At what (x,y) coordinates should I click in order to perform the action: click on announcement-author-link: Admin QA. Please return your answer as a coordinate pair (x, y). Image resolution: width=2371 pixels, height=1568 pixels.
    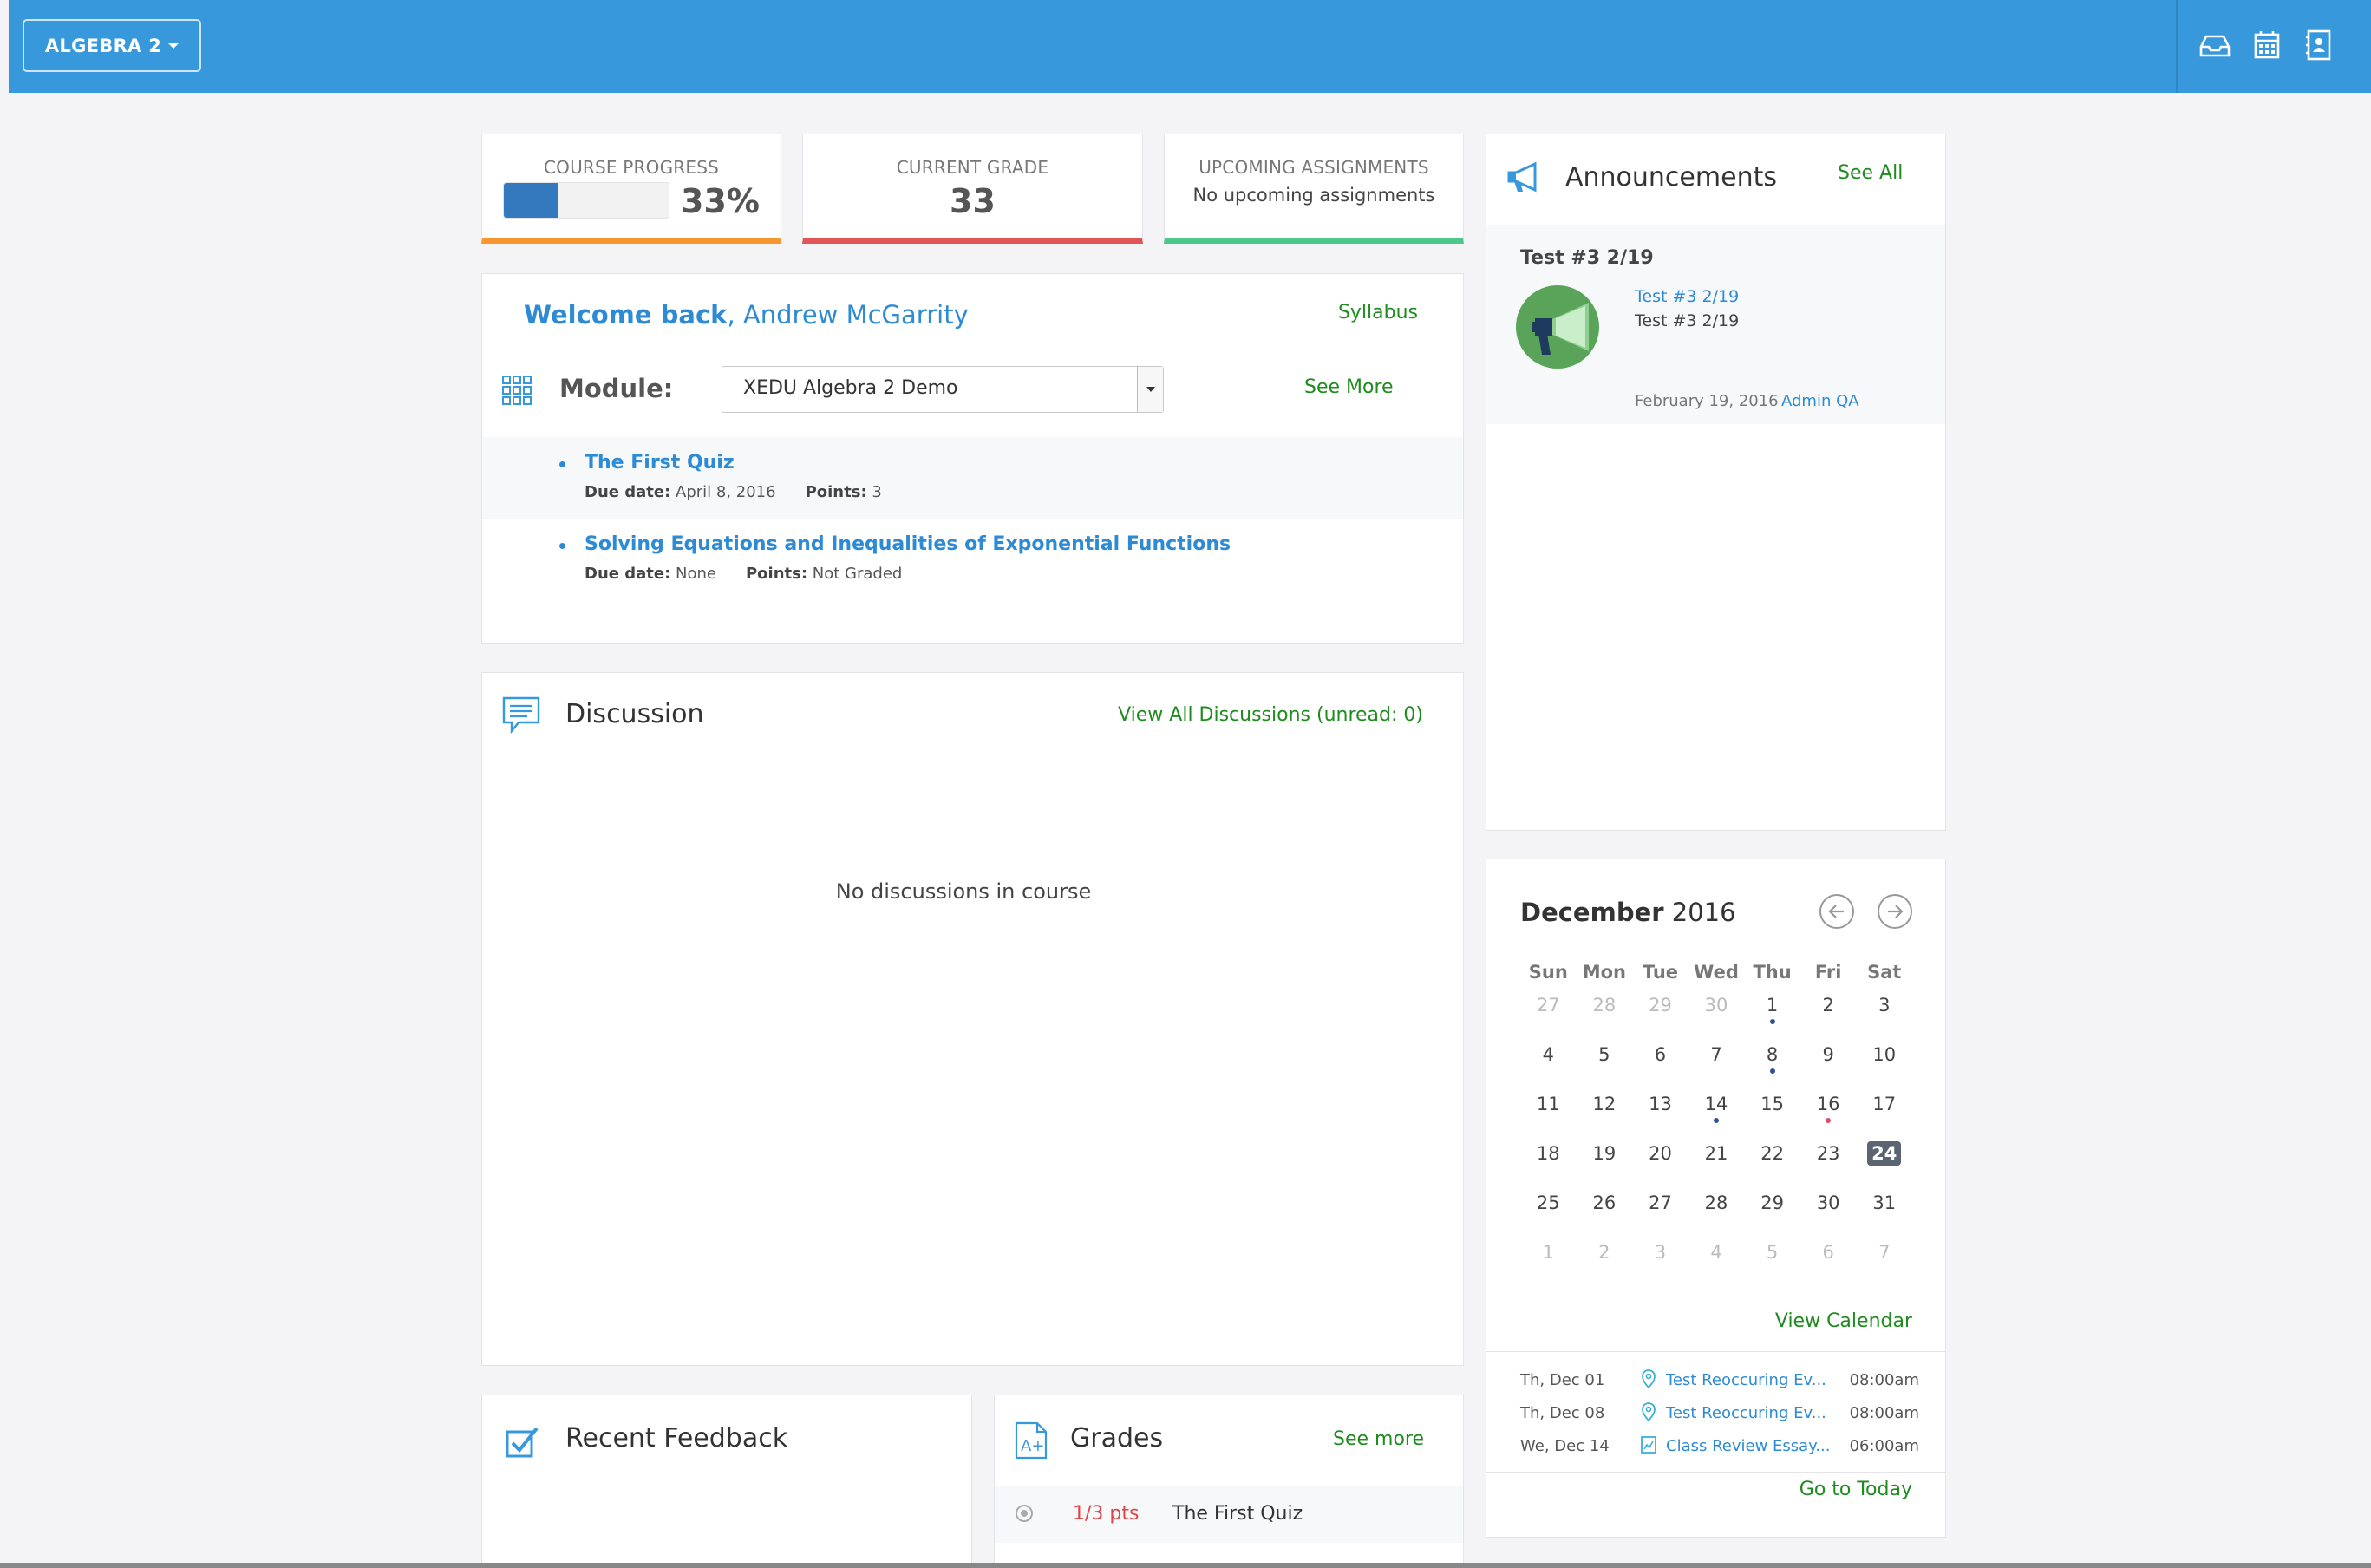
    Looking at the image, I should click on (1820, 401).